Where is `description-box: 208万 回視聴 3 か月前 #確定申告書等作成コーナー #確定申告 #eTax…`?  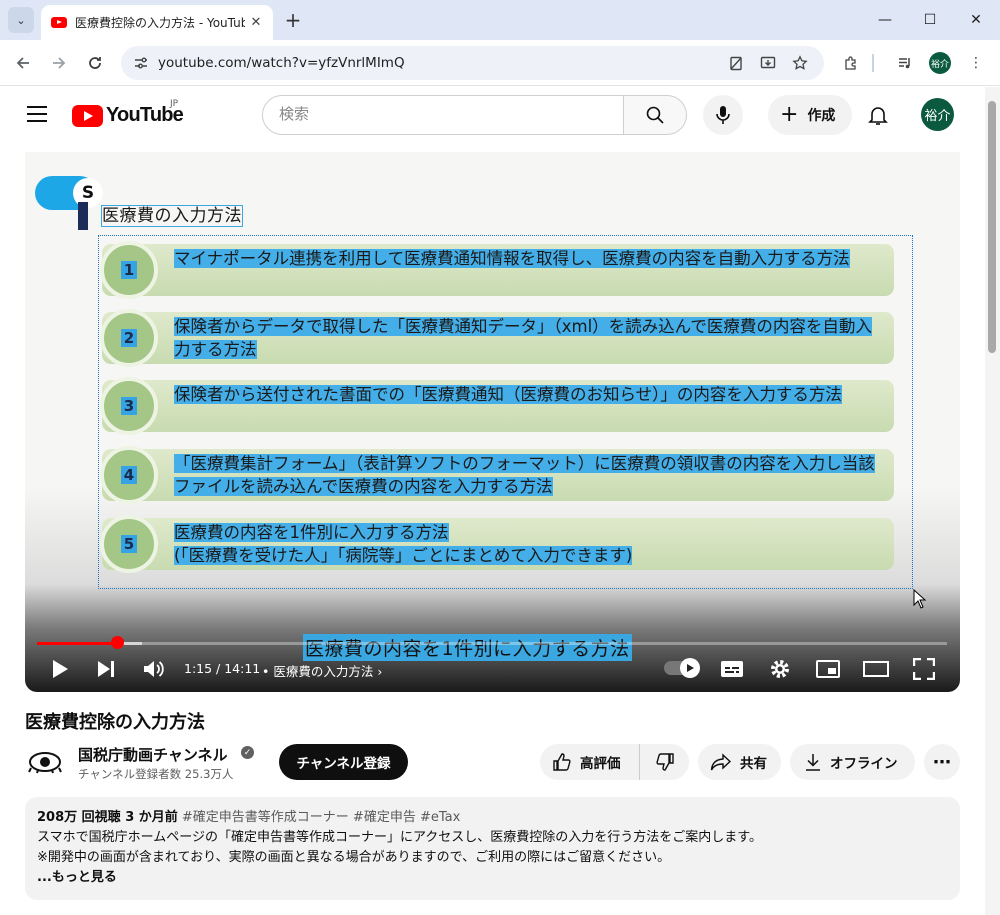
description-box: 208万 回視聴 3 か月前 #確定申告書等作成コーナー #確定申告 #eTax… is located at coordinates (492, 848).